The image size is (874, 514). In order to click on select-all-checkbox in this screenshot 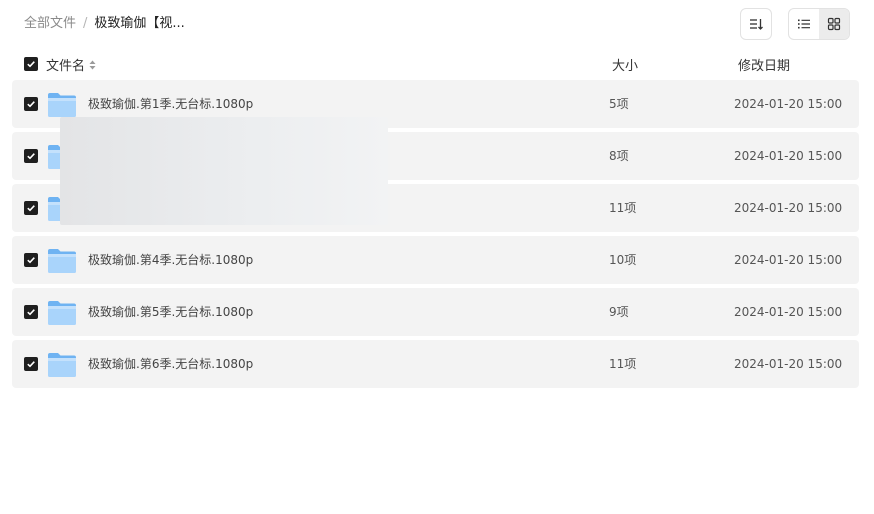, I will do `click(31, 64)`.